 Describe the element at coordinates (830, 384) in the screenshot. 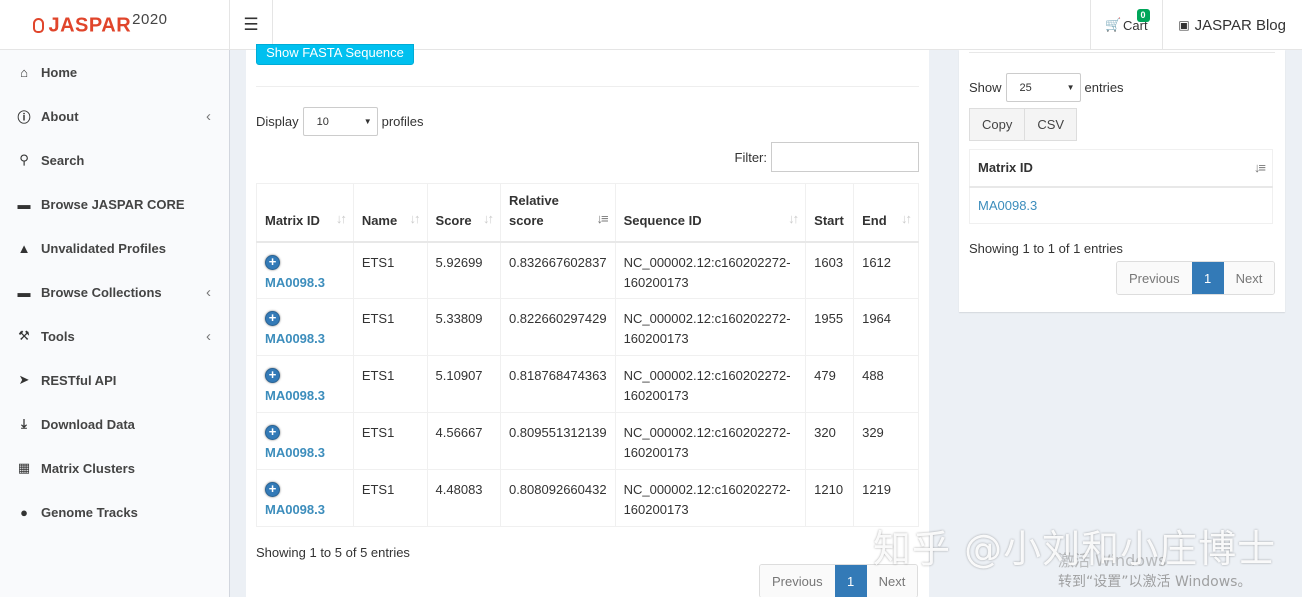

I see `start-cell: 479` at that location.